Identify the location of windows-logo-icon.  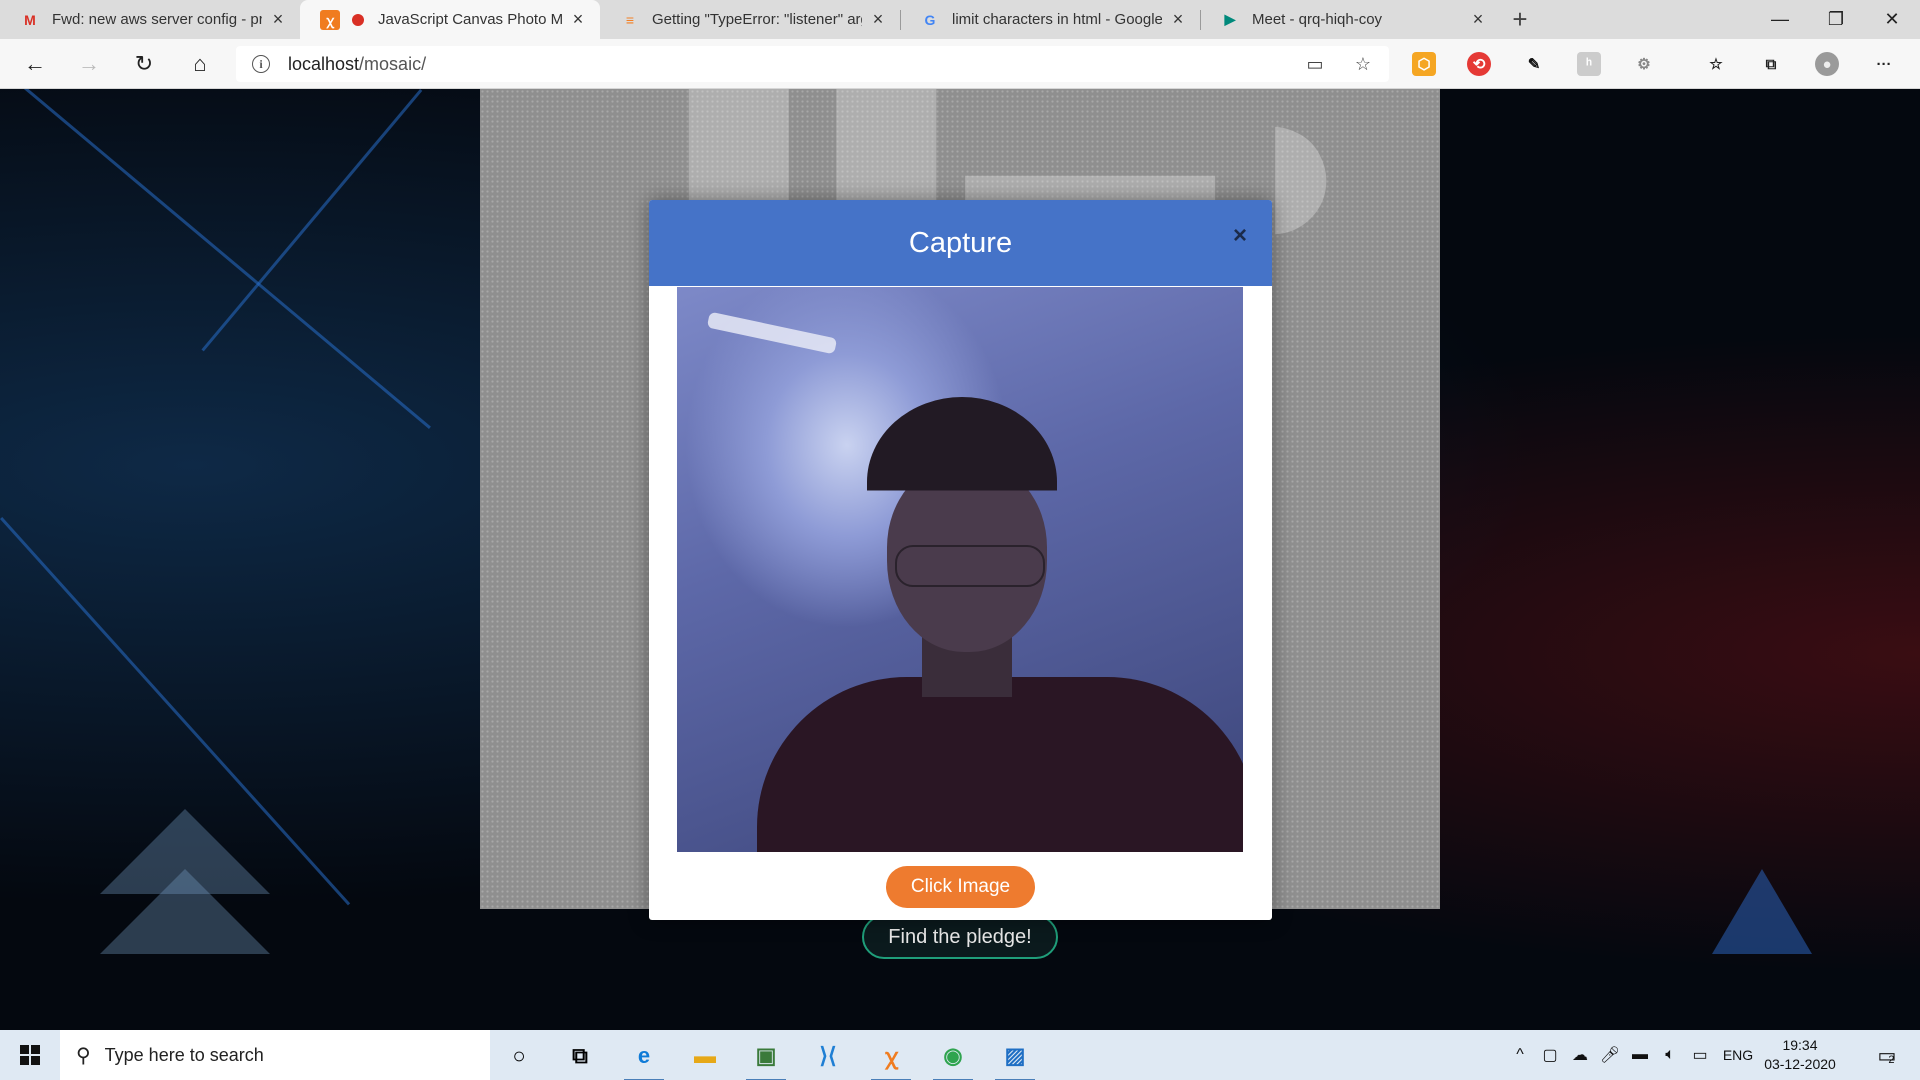
(30, 1055).